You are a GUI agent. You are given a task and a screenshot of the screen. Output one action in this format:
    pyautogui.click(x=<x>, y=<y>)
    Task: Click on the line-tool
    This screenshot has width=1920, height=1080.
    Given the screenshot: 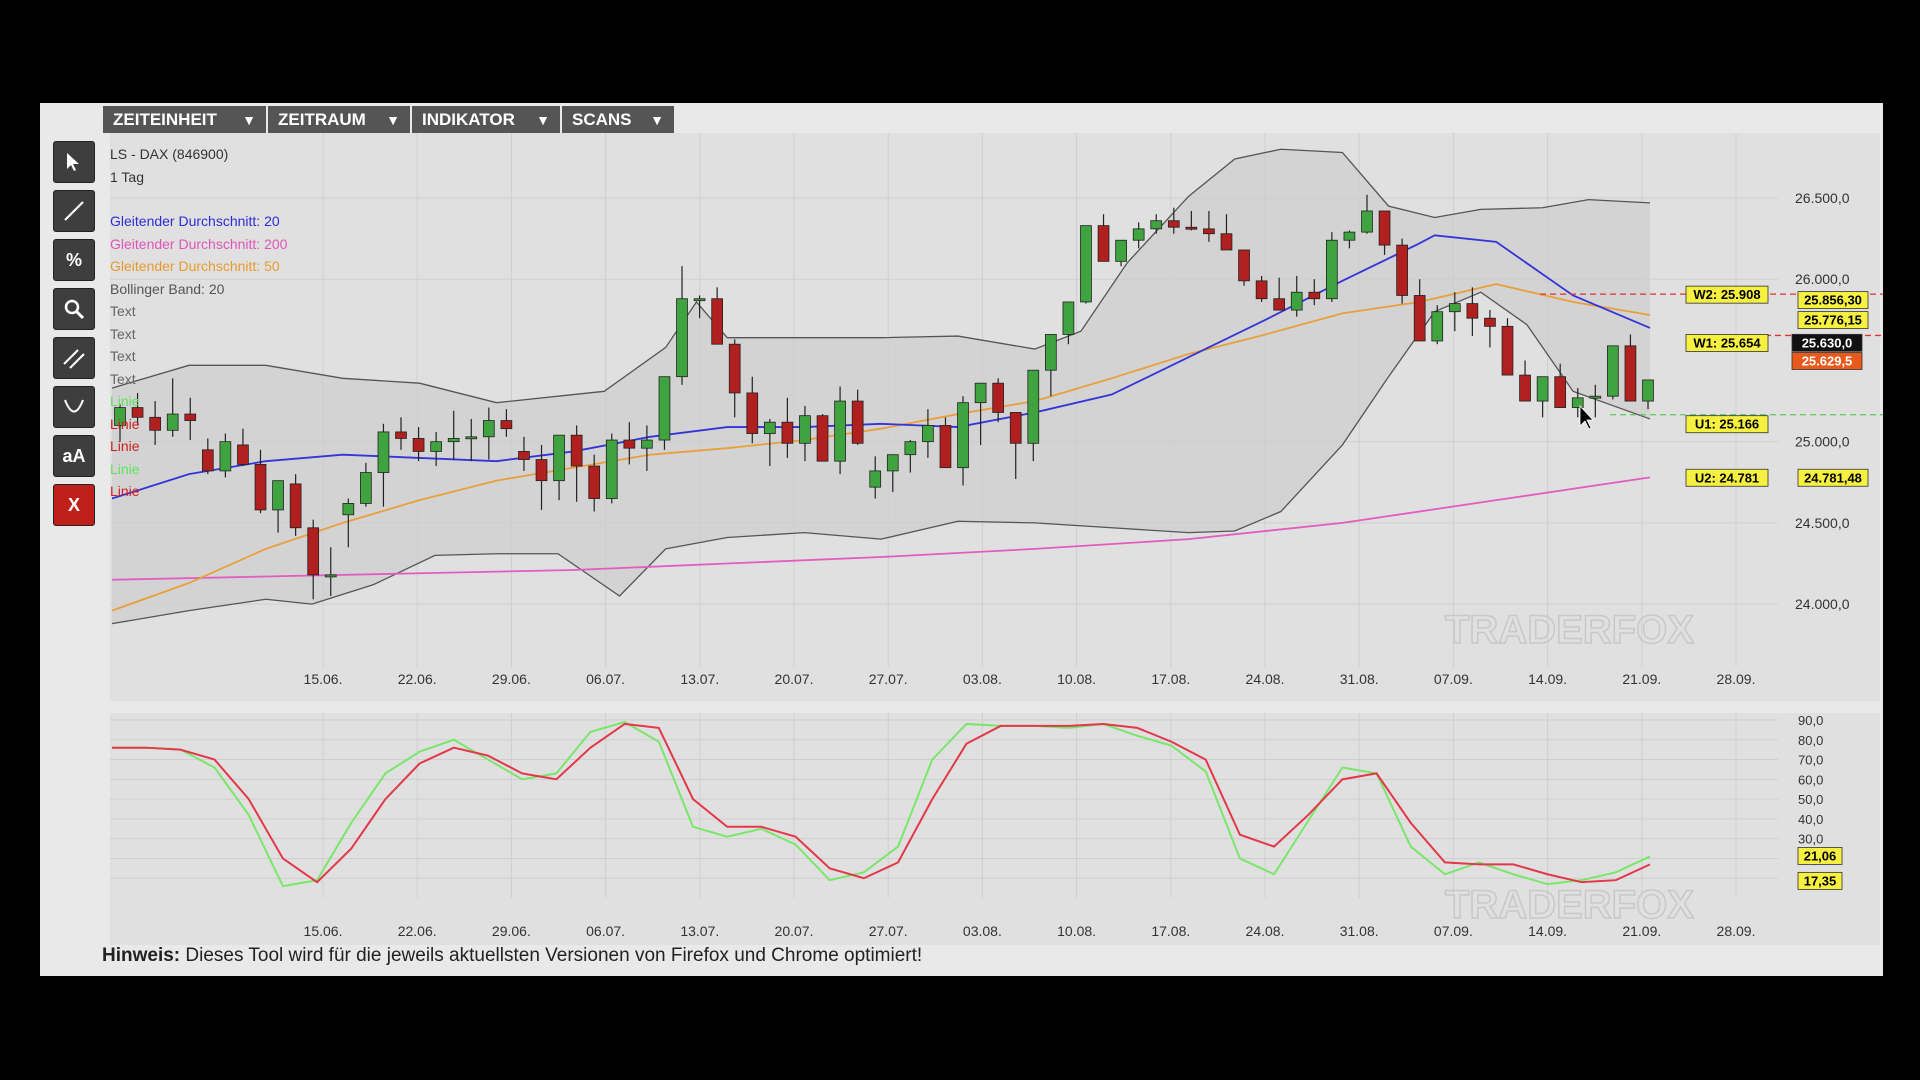 What is the action you would take?
    pyautogui.click(x=74, y=211)
    